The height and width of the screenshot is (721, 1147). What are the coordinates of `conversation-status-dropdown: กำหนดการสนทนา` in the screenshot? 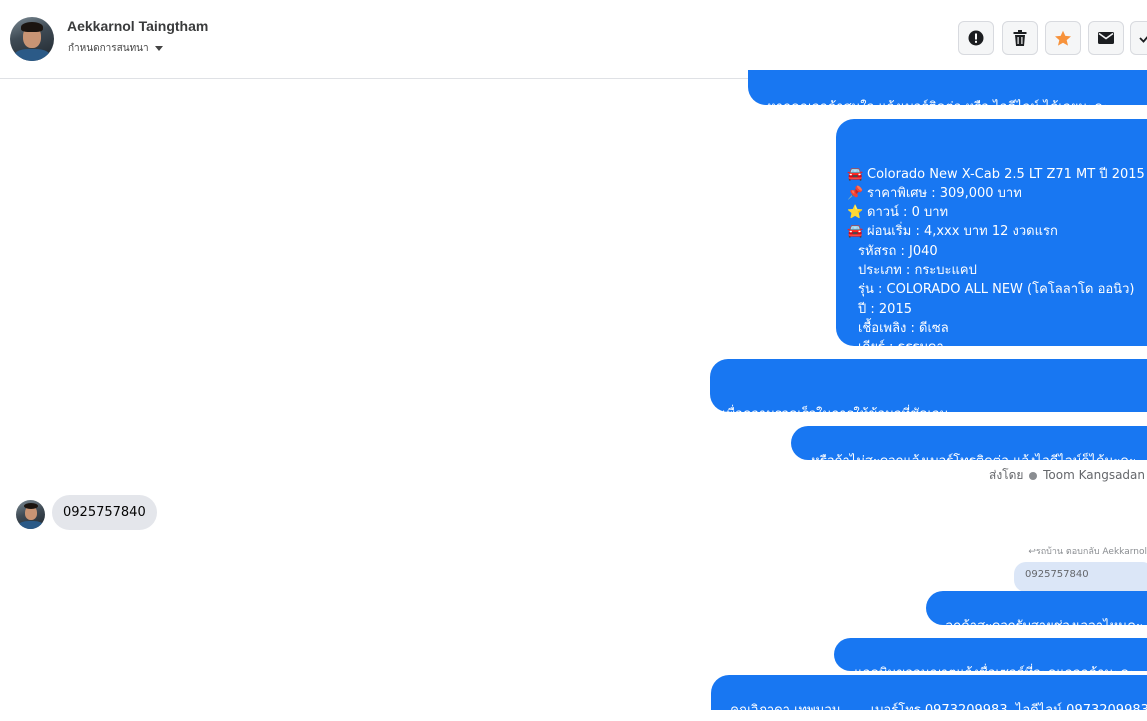 It's located at (115, 48).